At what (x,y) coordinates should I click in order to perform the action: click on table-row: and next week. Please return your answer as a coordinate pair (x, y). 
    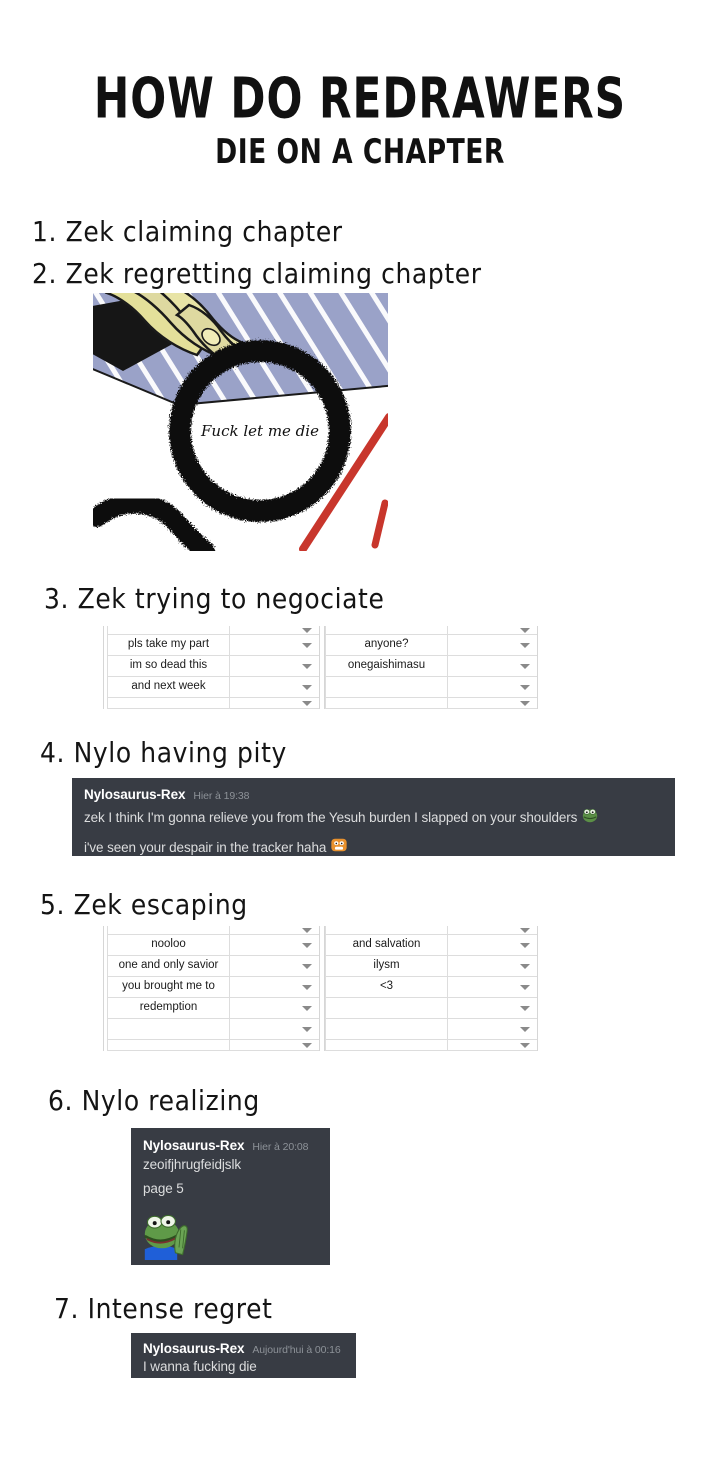
    Looking at the image, I should click on (213, 687).